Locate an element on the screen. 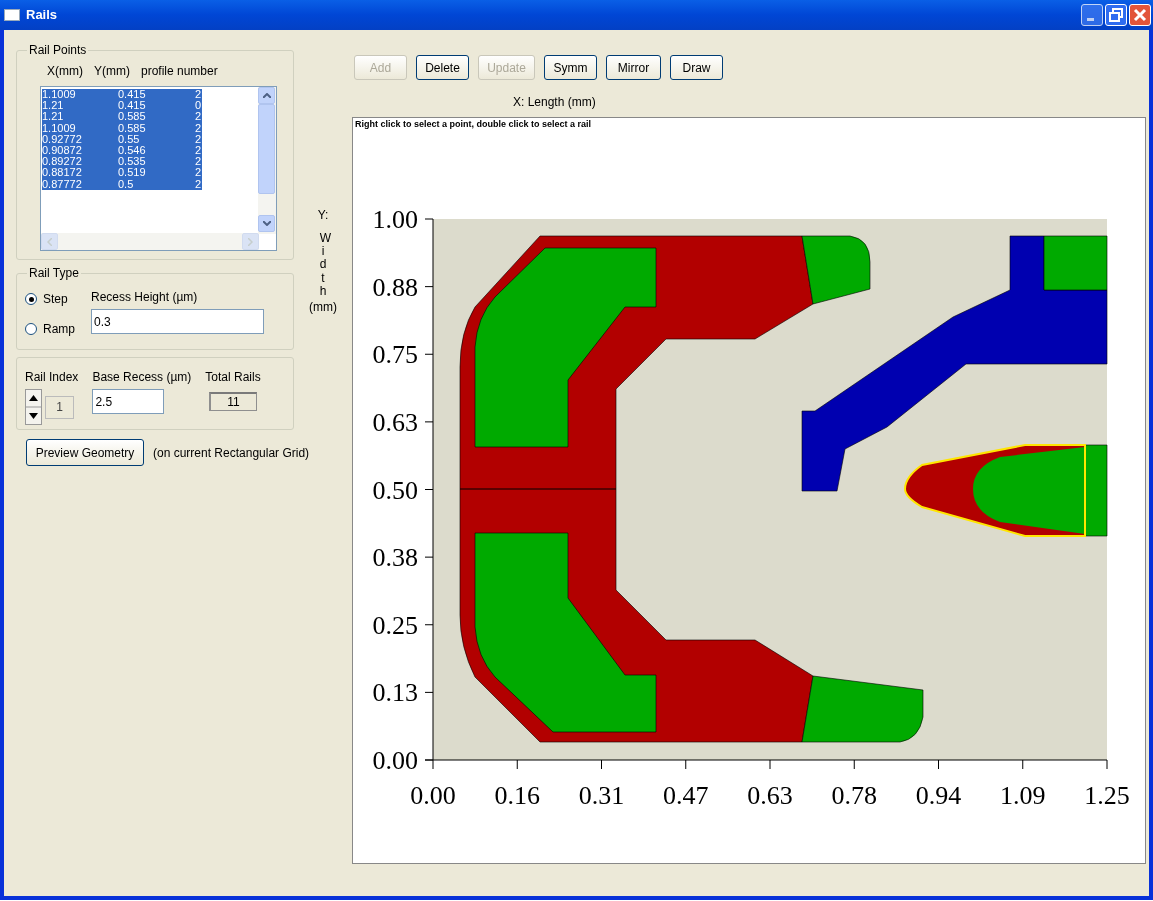 The height and width of the screenshot is (901, 1153). tick-label: 0.16 is located at coordinates (517, 795).